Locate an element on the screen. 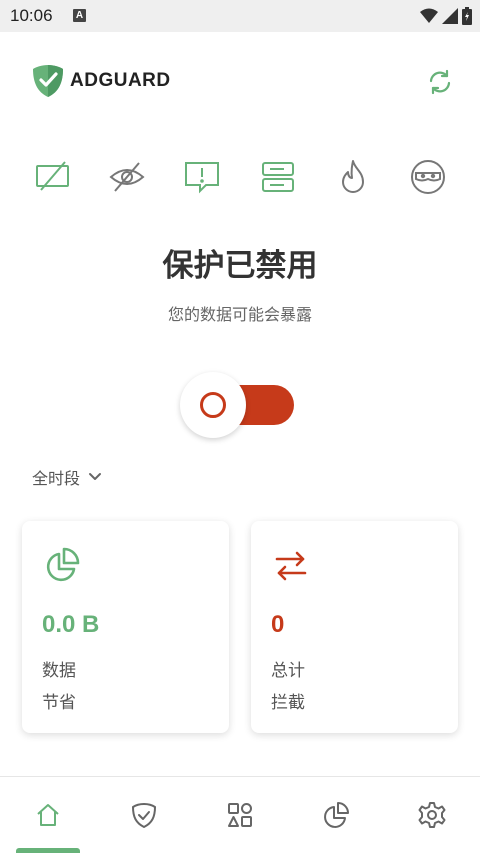  total-blocked-value: 0 is located at coordinates (278, 624).